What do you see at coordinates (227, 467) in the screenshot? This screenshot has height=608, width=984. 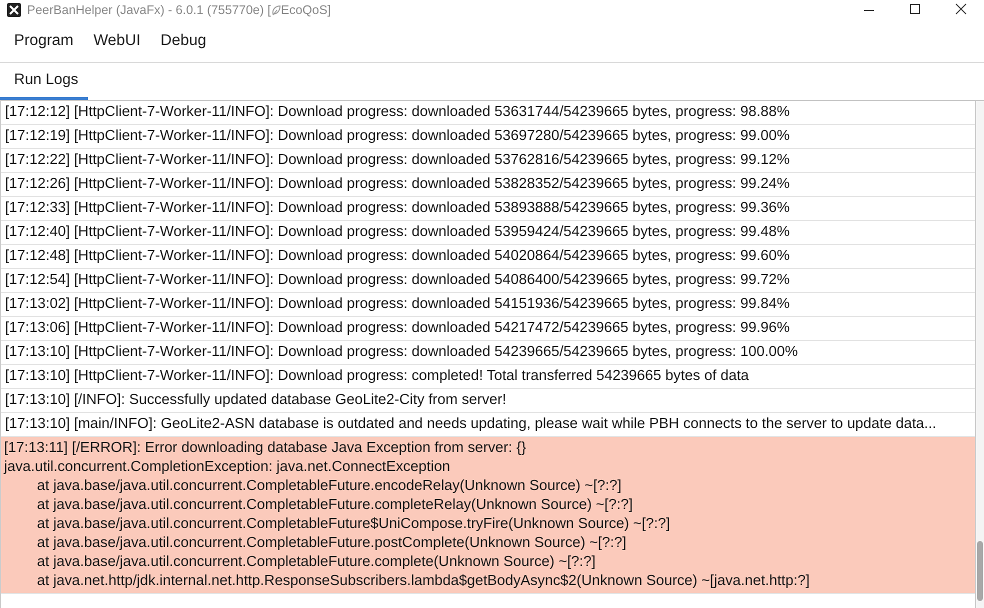 I see `exception-line: java.util.concurrent.CompletionException: java.net.ConnectException` at bounding box center [227, 467].